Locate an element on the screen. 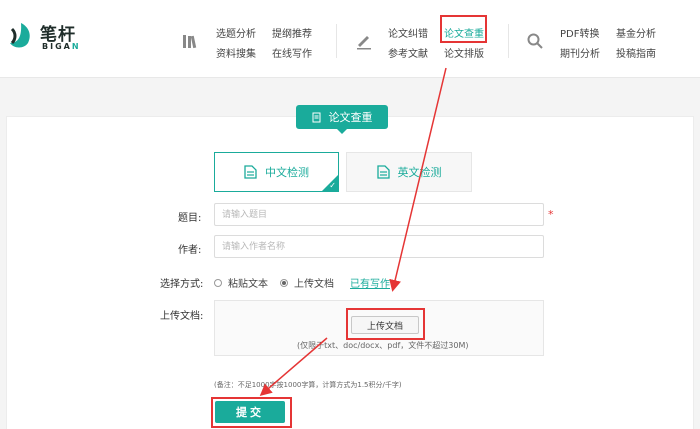 This screenshot has width=700, height=429. author-input is located at coordinates (379, 246).